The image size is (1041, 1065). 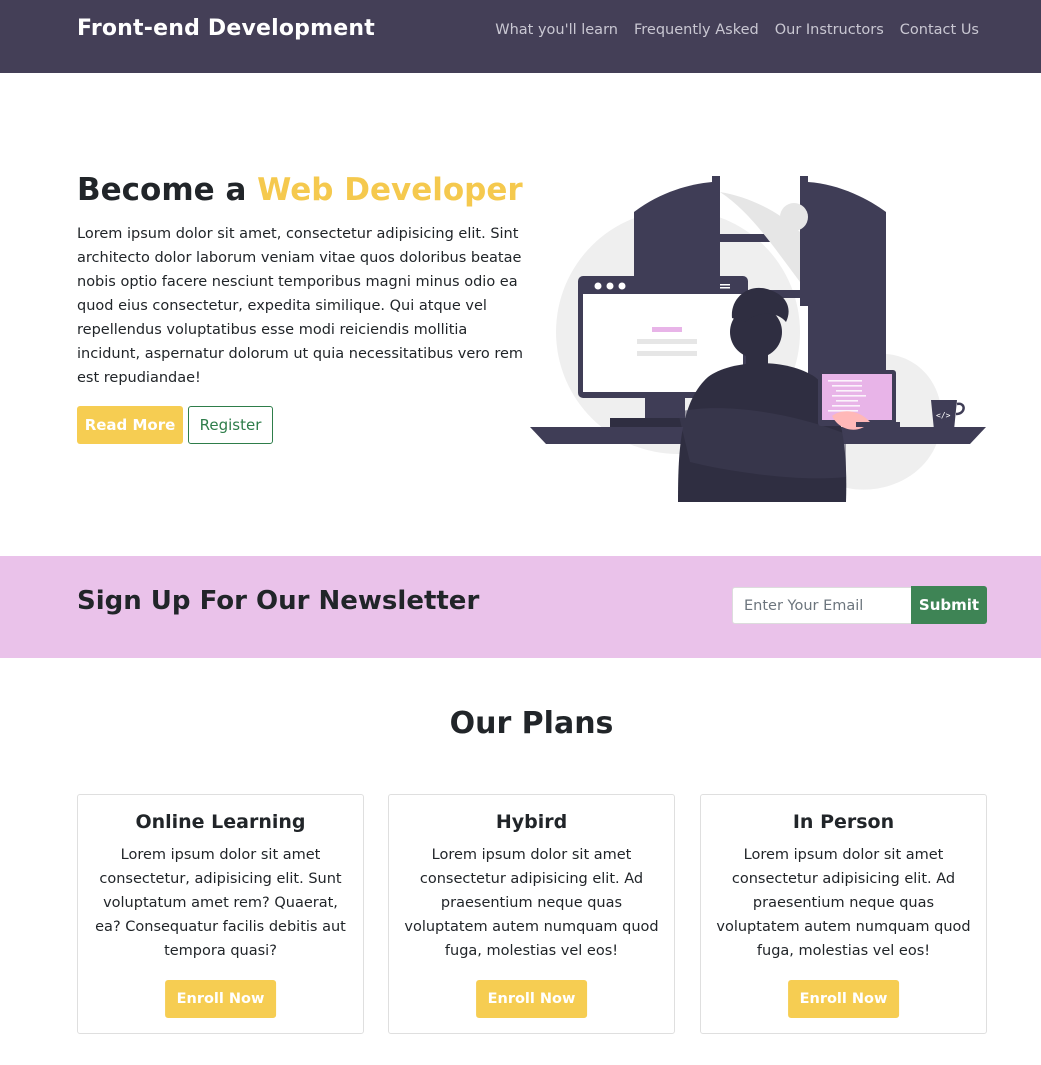 I want to click on email-input, so click(x=822, y=605).